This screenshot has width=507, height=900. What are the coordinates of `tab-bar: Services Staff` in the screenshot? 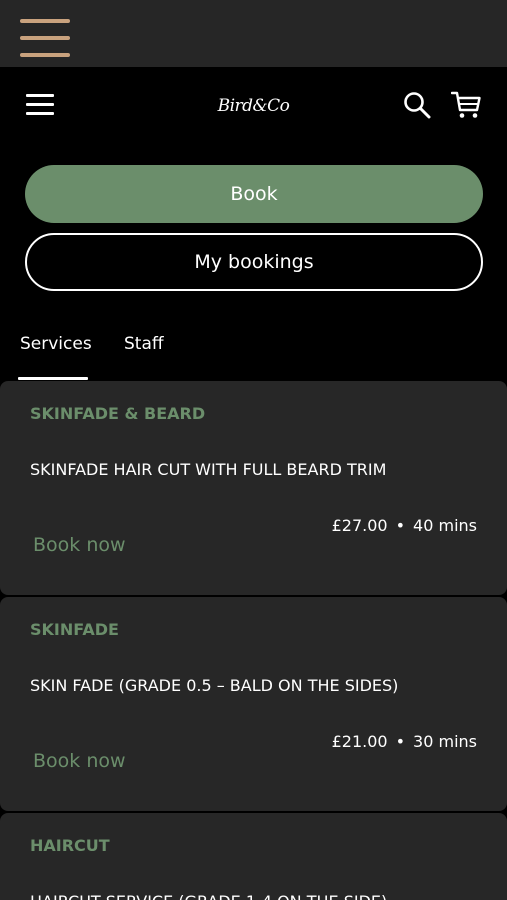 It's located at (253, 351).